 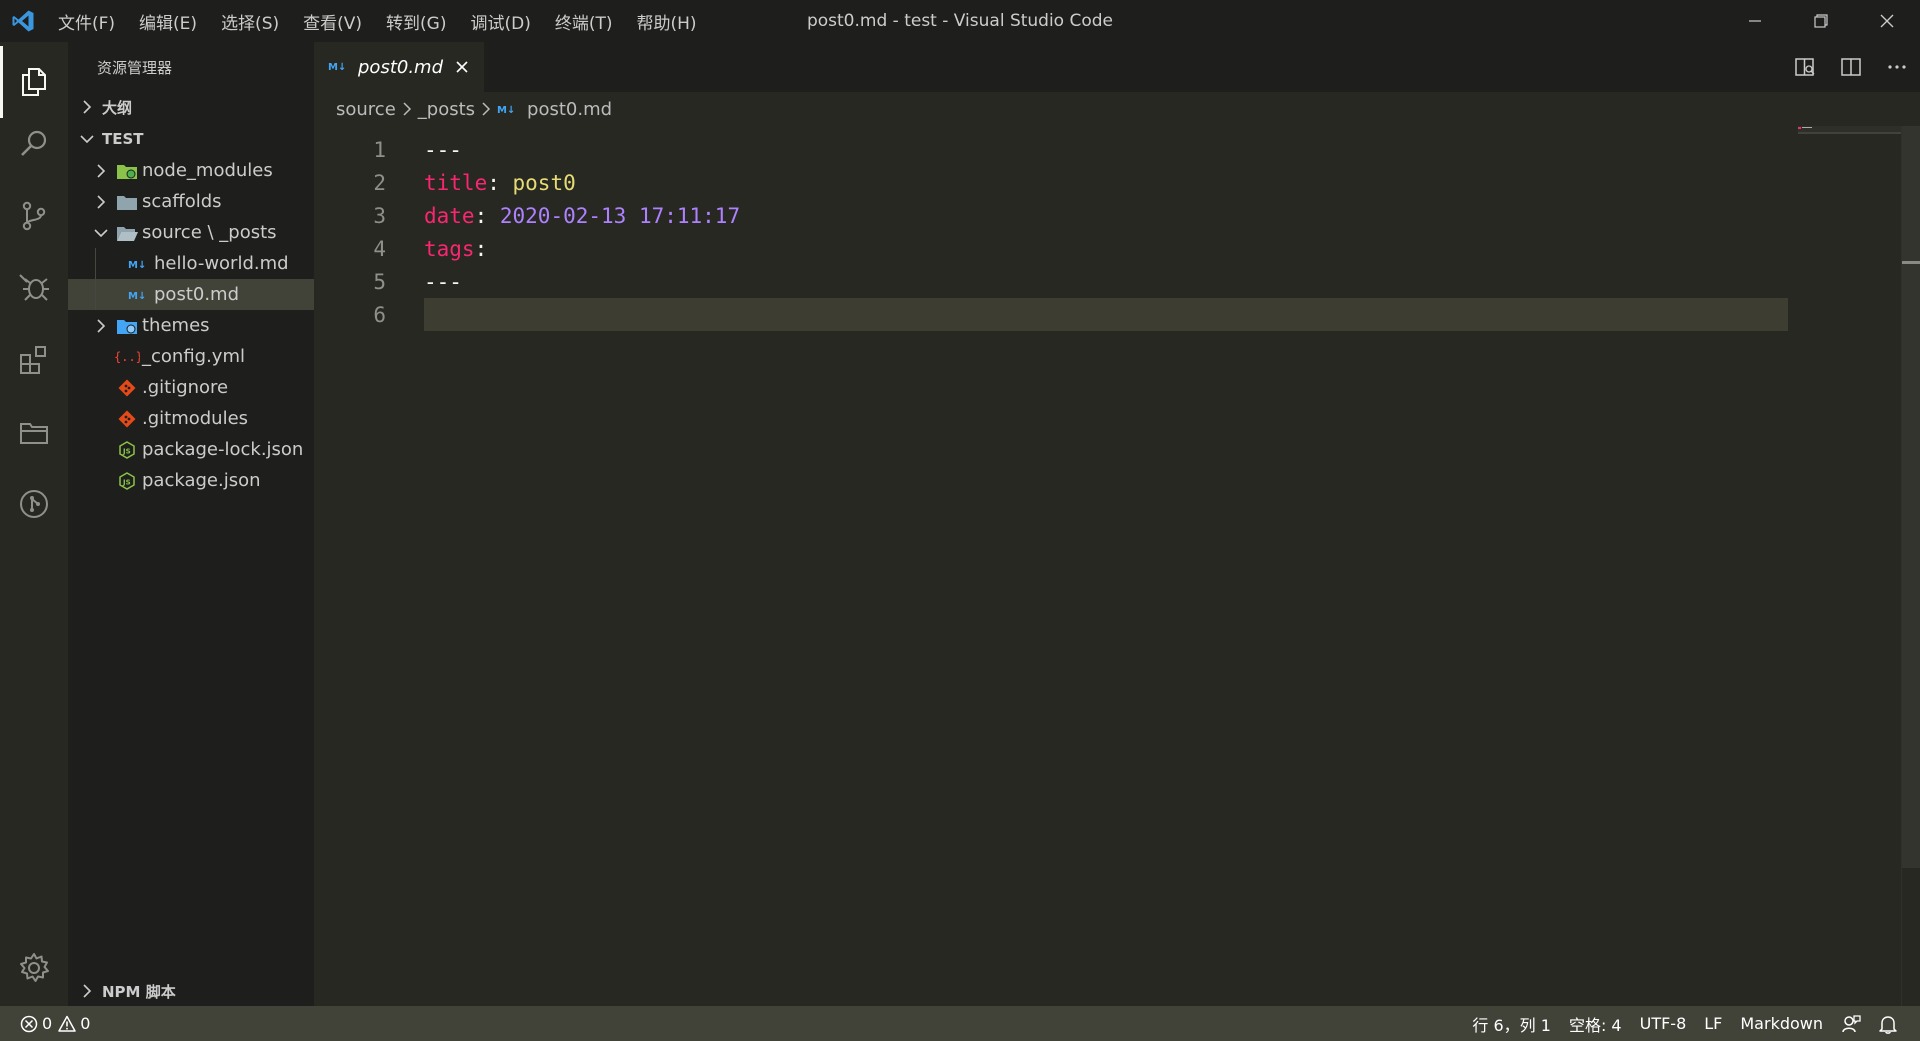 What do you see at coordinates (191, 387) in the screenshot?
I see `tree-item-gitignore: .gitignore` at bounding box center [191, 387].